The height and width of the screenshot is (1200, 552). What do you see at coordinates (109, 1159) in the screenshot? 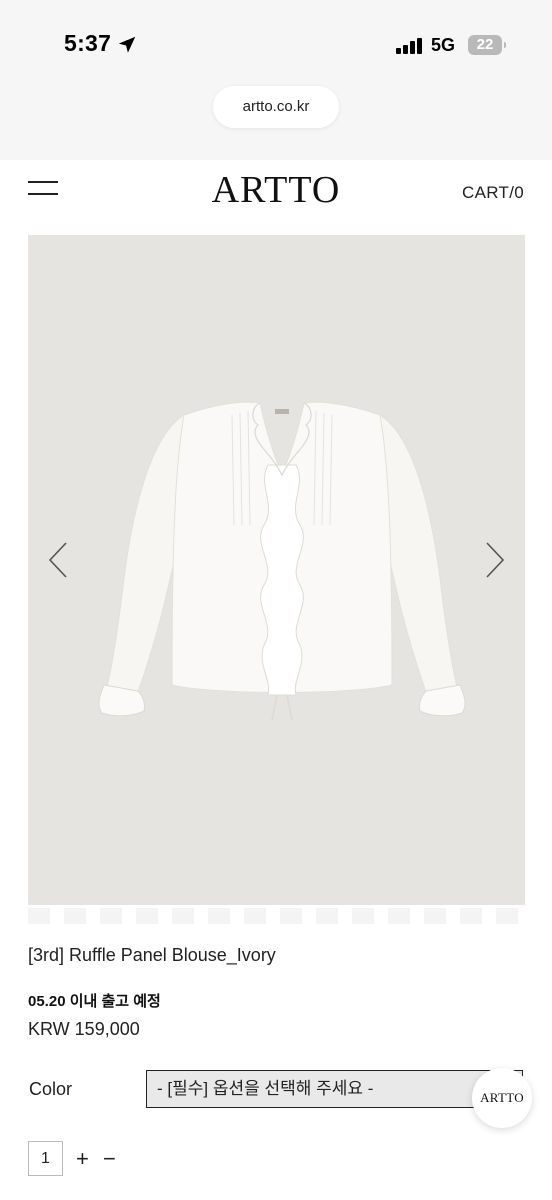
I see `quantity-decrease-button: −` at bounding box center [109, 1159].